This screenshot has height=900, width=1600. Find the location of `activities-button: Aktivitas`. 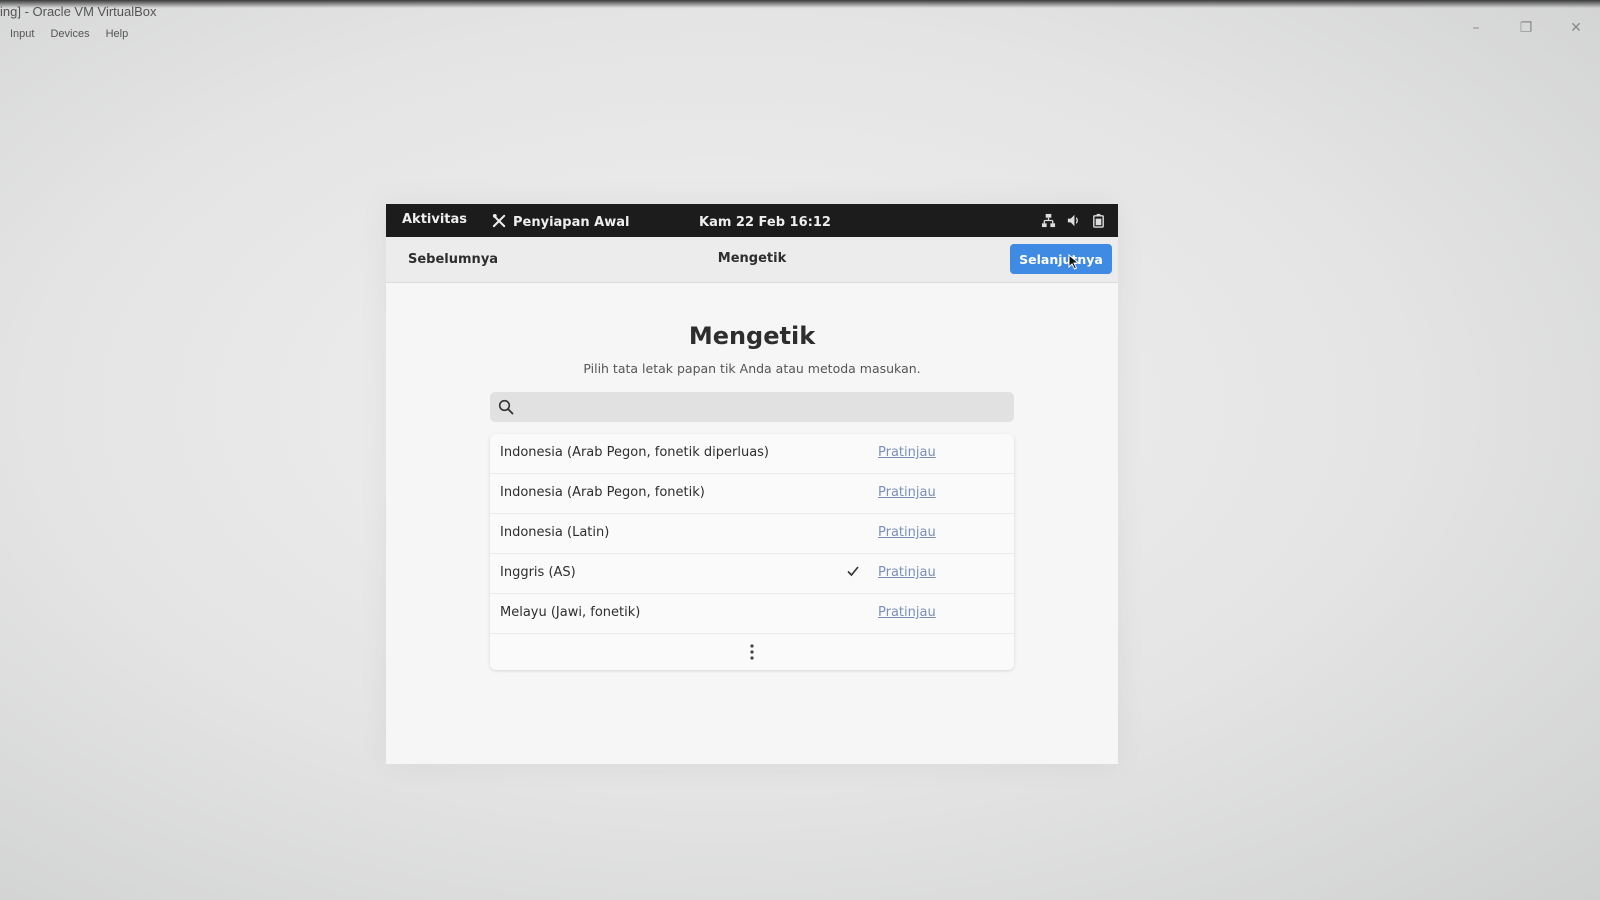

activities-button: Aktivitas is located at coordinates (434, 219).